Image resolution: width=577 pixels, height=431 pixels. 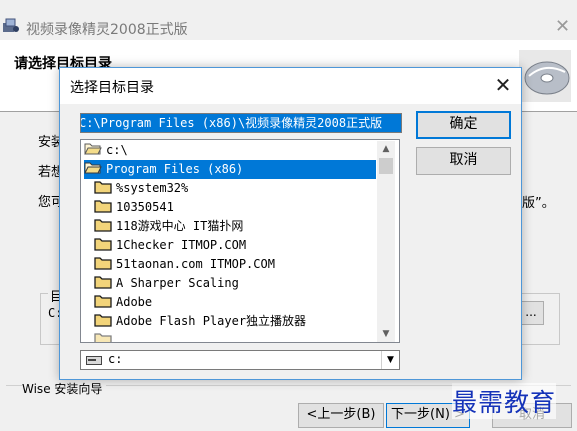 I want to click on drive-icon, so click(x=94, y=360).